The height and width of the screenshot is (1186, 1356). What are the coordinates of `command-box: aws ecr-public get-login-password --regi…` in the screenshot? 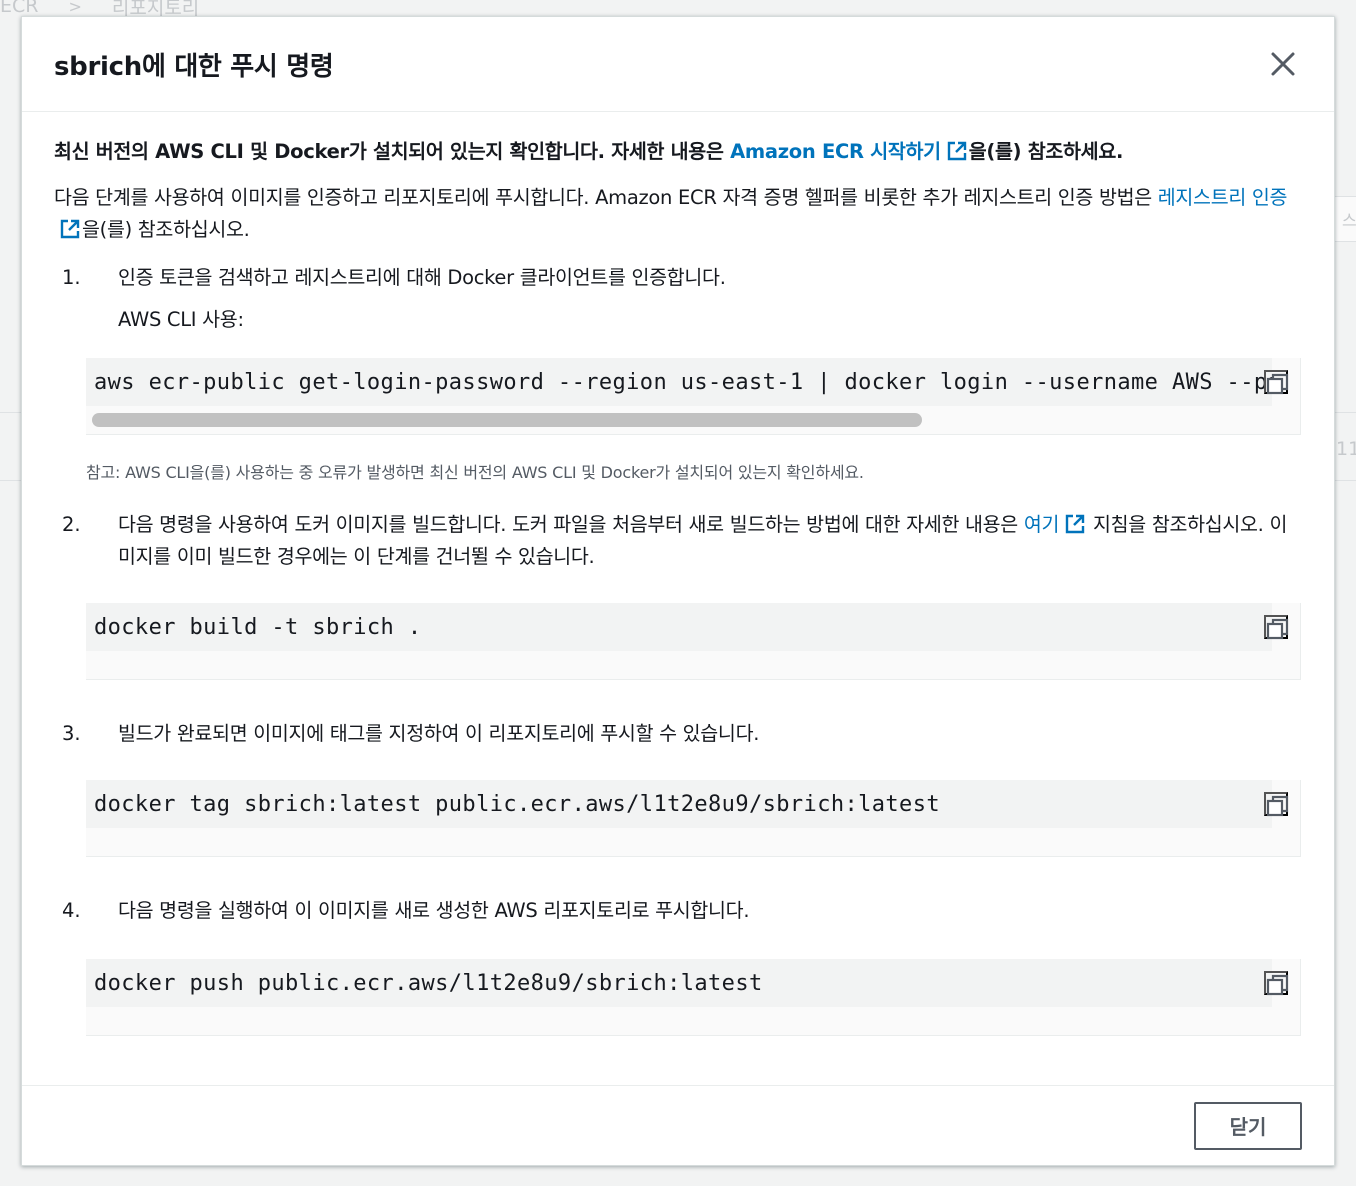 It's located at (693, 396).